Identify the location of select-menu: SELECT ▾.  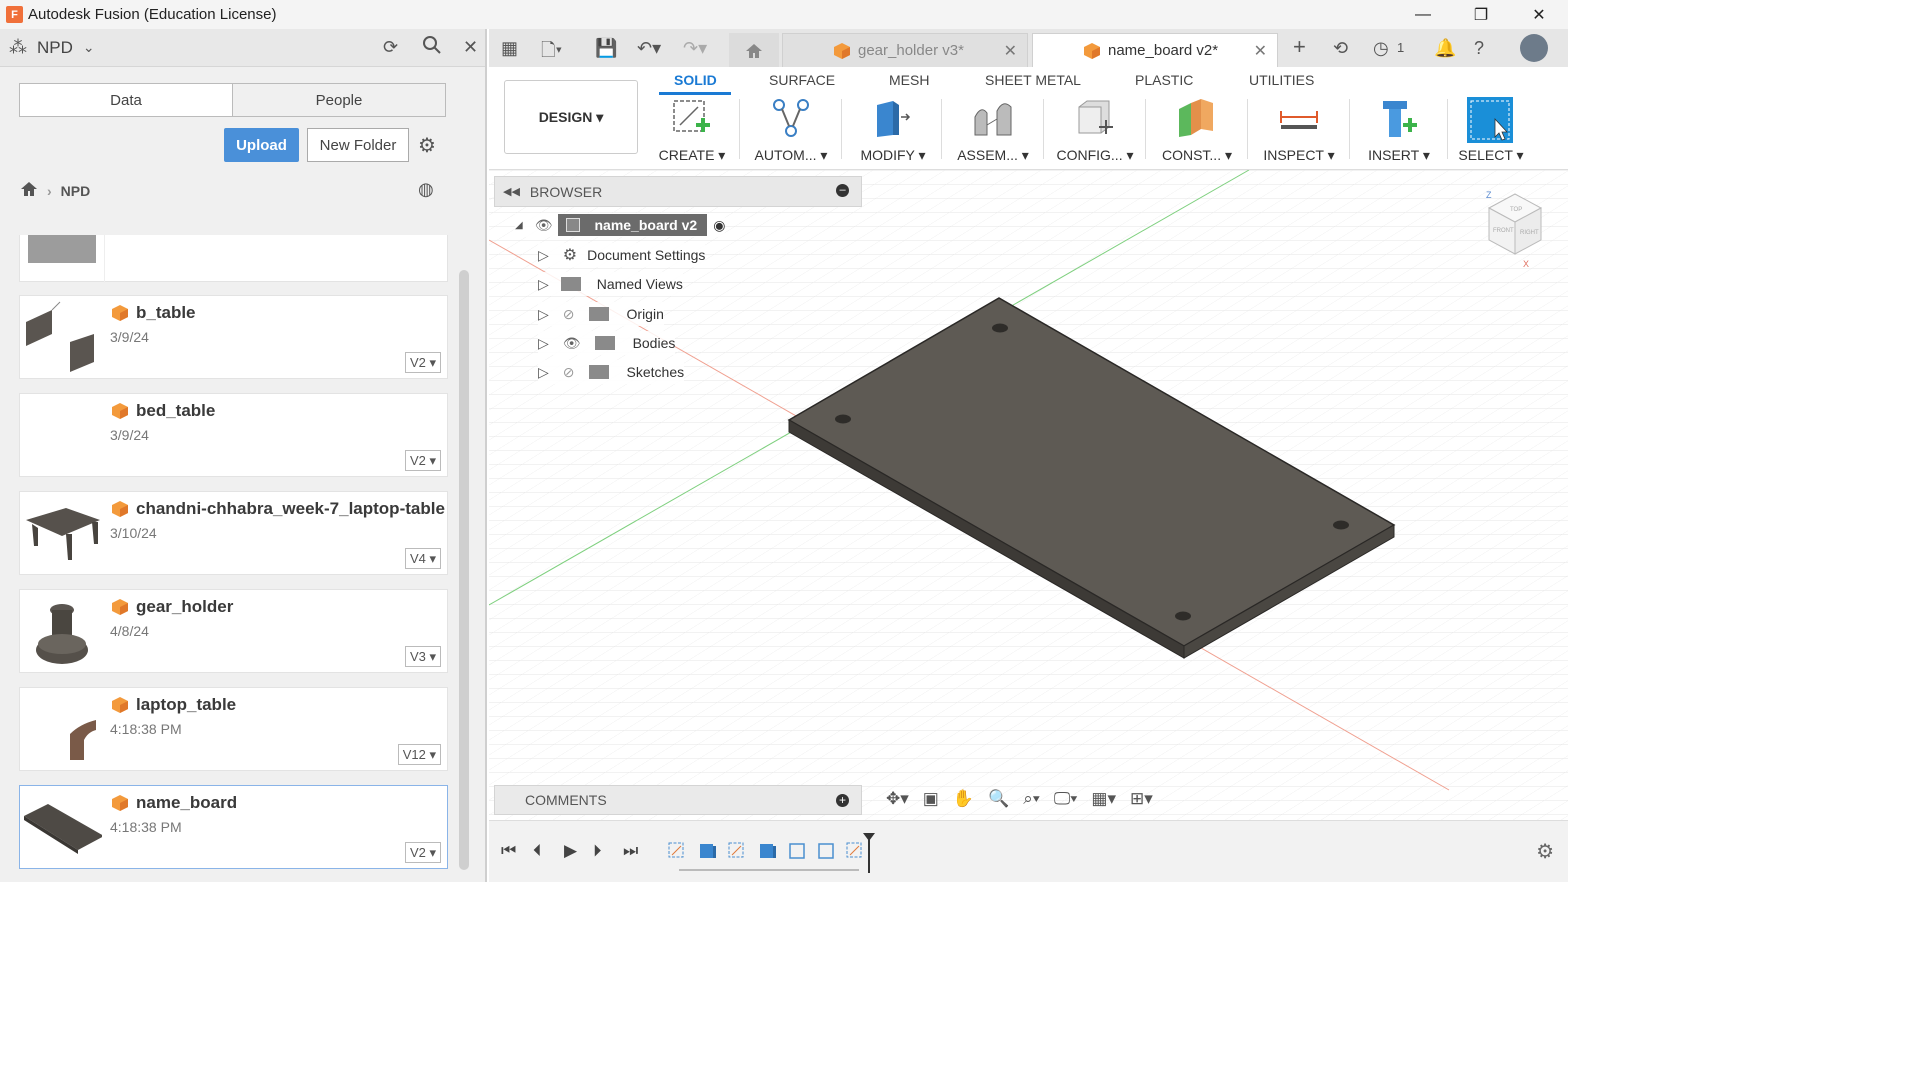
(1491, 132).